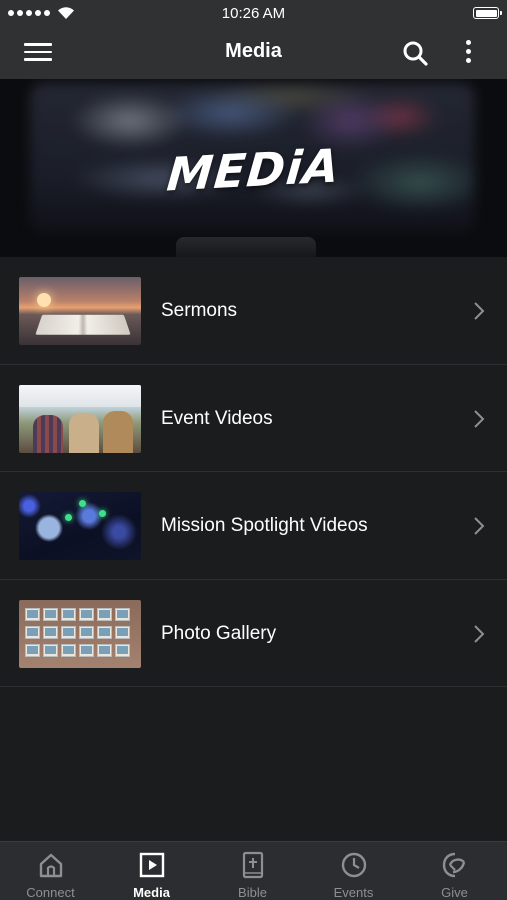 The height and width of the screenshot is (900, 507). I want to click on tab-events: Events, so click(353, 871).